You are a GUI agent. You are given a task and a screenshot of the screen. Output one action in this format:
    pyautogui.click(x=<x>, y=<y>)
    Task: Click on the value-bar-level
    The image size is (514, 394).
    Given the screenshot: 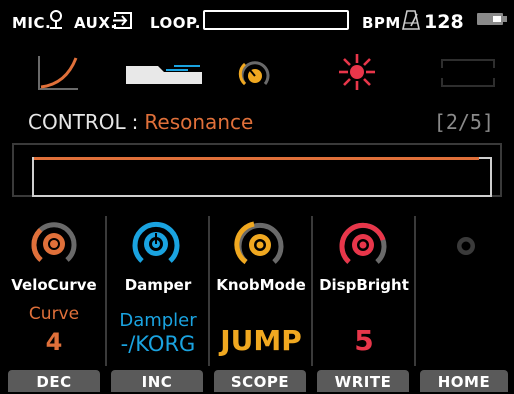 What is the action you would take?
    pyautogui.click(x=256, y=158)
    